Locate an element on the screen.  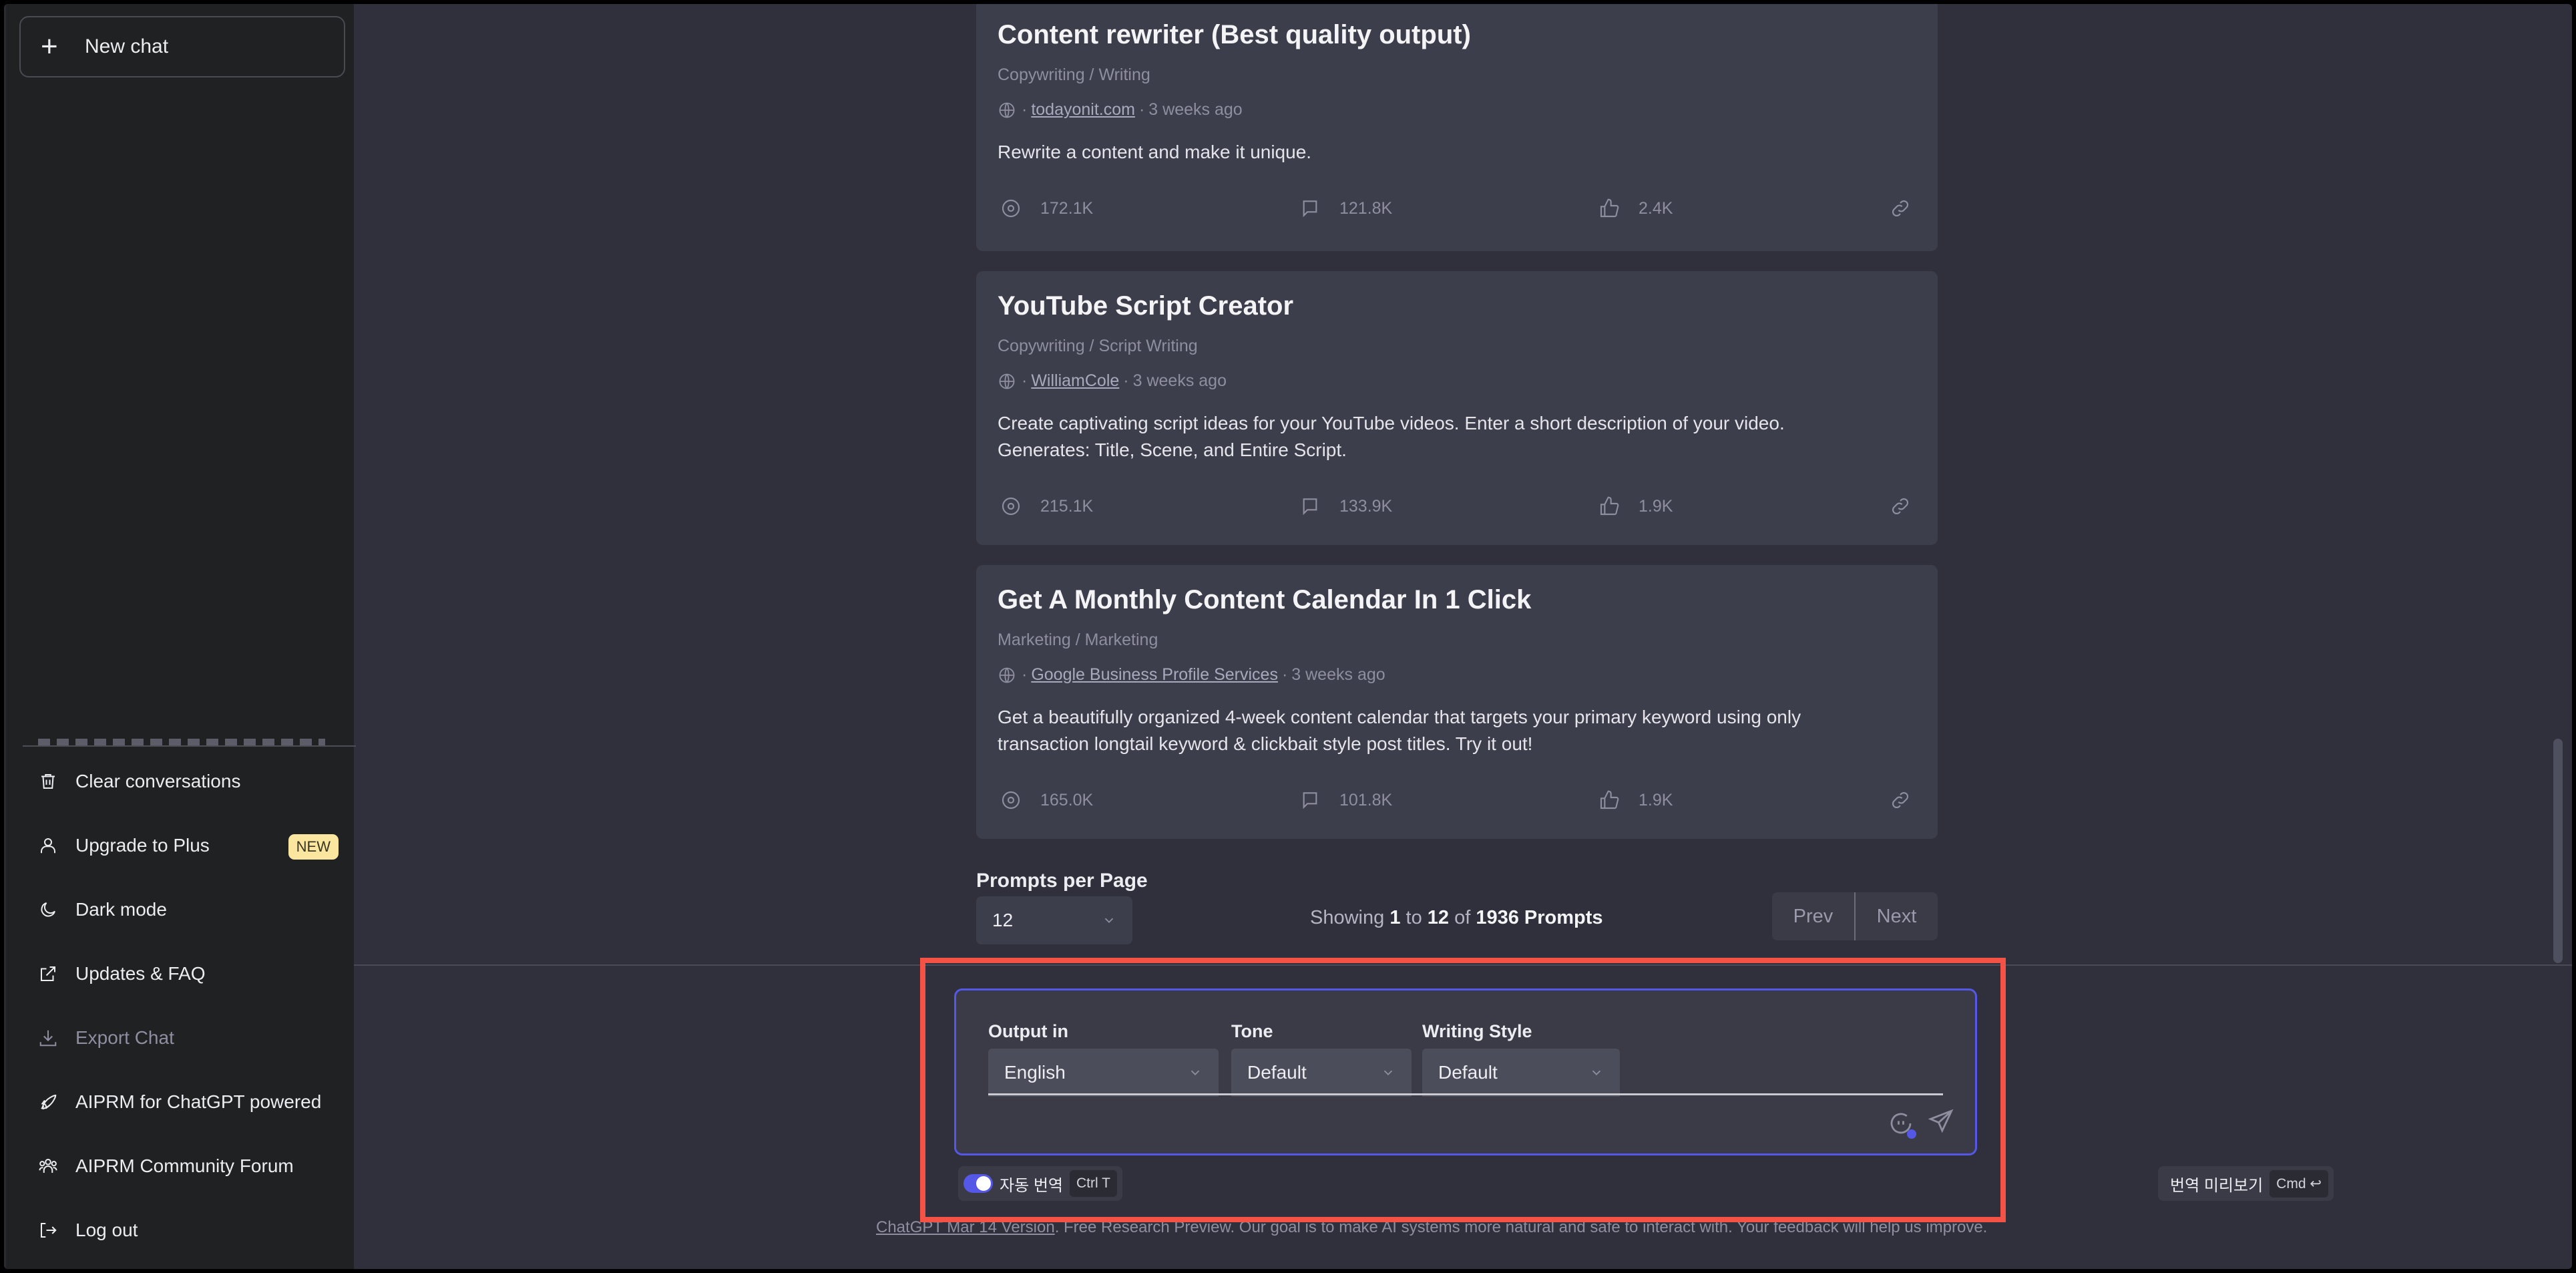
tone-value: Default is located at coordinates (1277, 1072).